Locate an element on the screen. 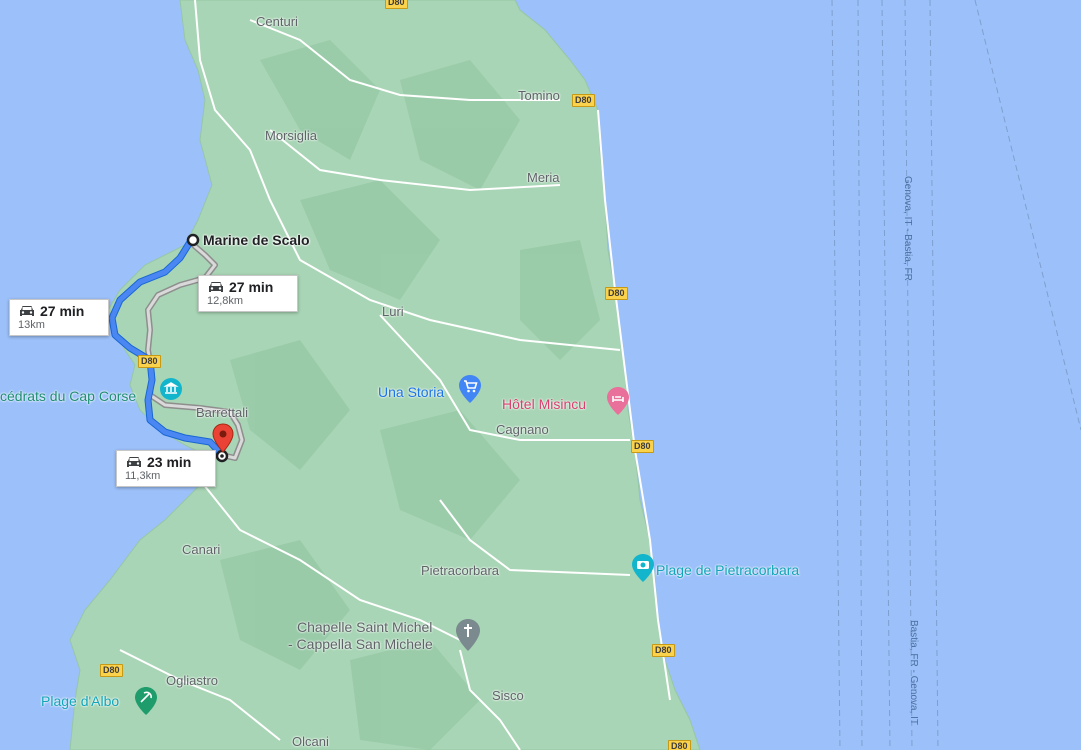 The width and height of the screenshot is (1081, 750). route-option-1-time: 27 min is located at coordinates (62, 311).